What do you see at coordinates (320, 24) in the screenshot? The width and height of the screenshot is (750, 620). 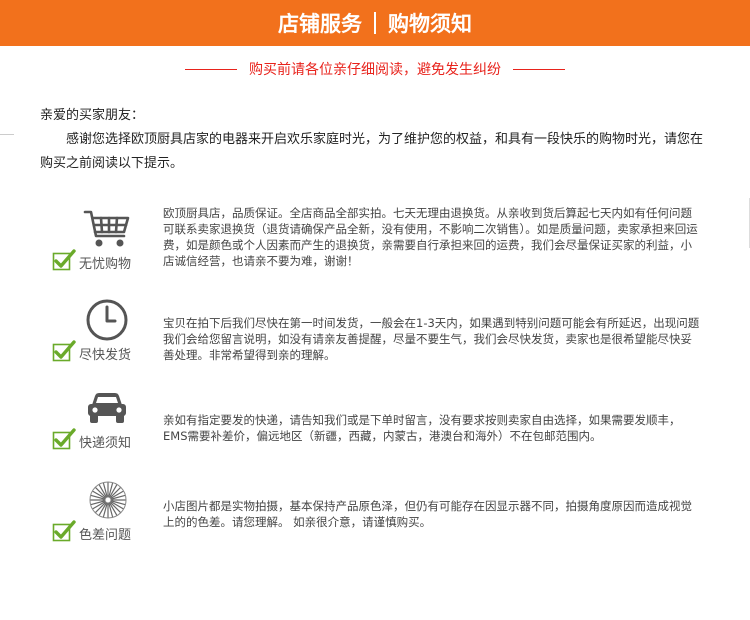 I see `banner-title-store-service: 店铺服务` at bounding box center [320, 24].